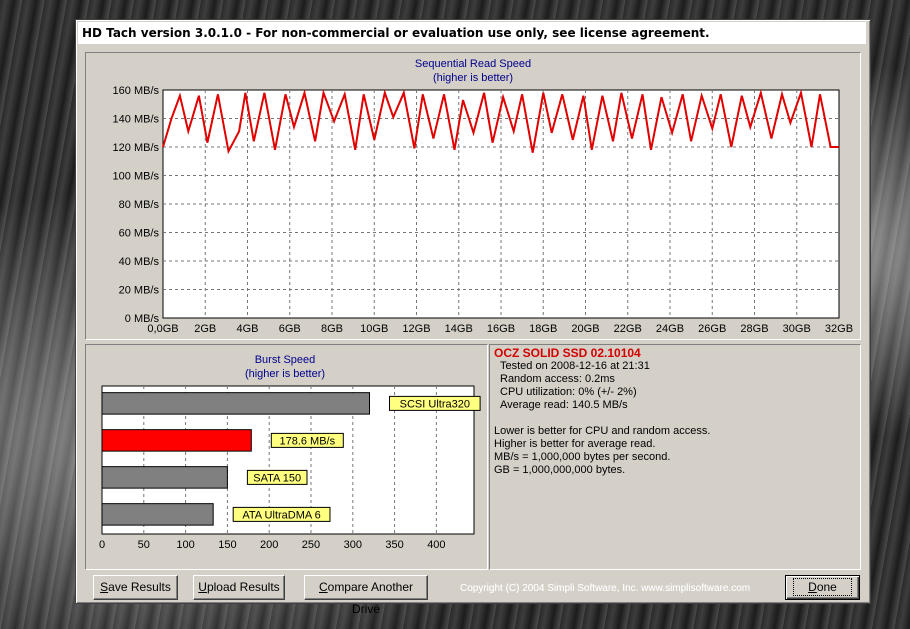  Describe the element at coordinates (839, 329) in the screenshot. I see `seq-x-tick-label: 32GB` at that location.